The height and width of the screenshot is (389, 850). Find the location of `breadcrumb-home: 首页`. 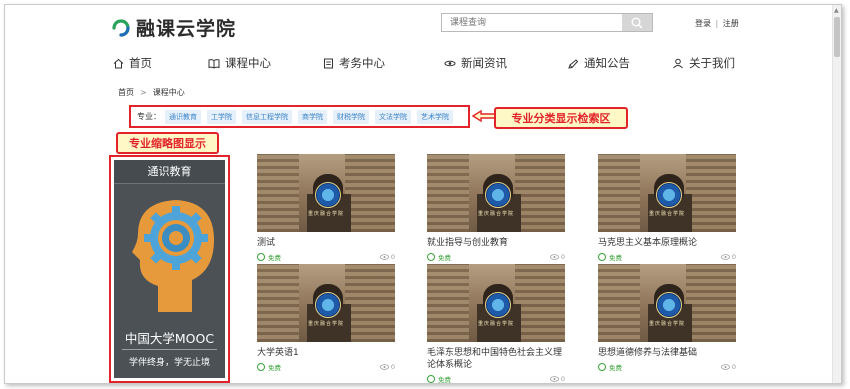

breadcrumb-home: 首页 is located at coordinates (126, 92).